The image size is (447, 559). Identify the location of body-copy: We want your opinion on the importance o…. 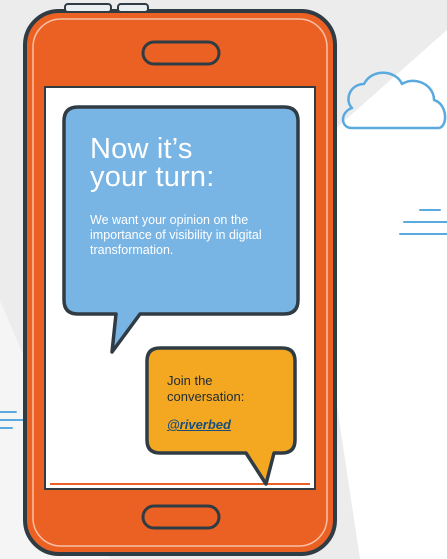
(176, 235).